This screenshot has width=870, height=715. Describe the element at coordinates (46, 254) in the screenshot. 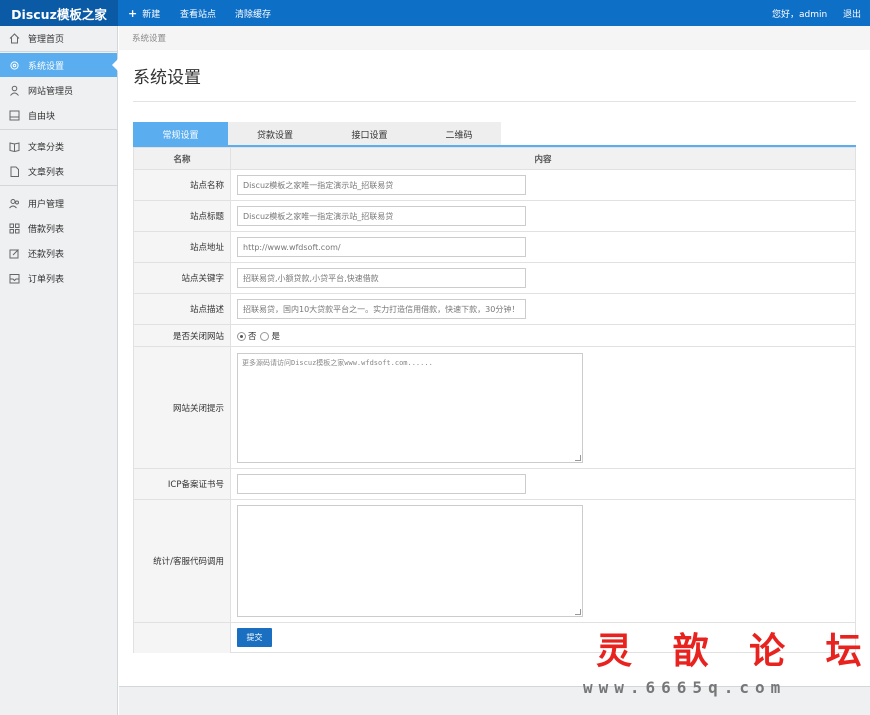

I see `sidebar-item-label: 还款列表` at that location.